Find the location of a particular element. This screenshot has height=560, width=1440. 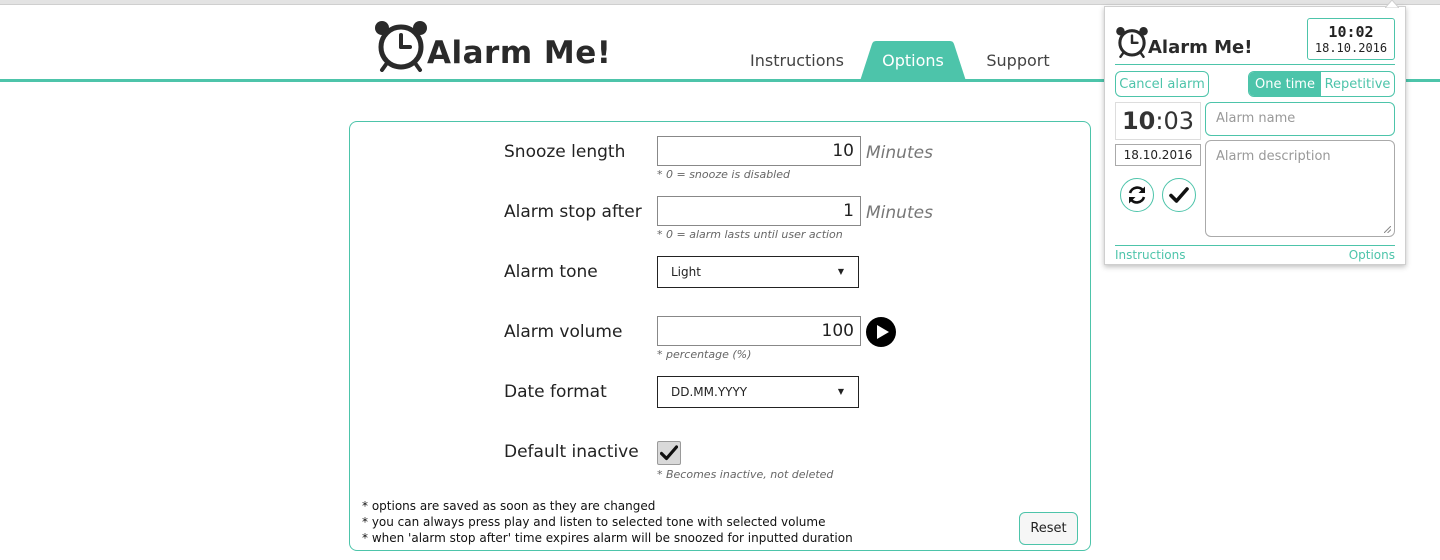

refresh-button is located at coordinates (1137, 195).